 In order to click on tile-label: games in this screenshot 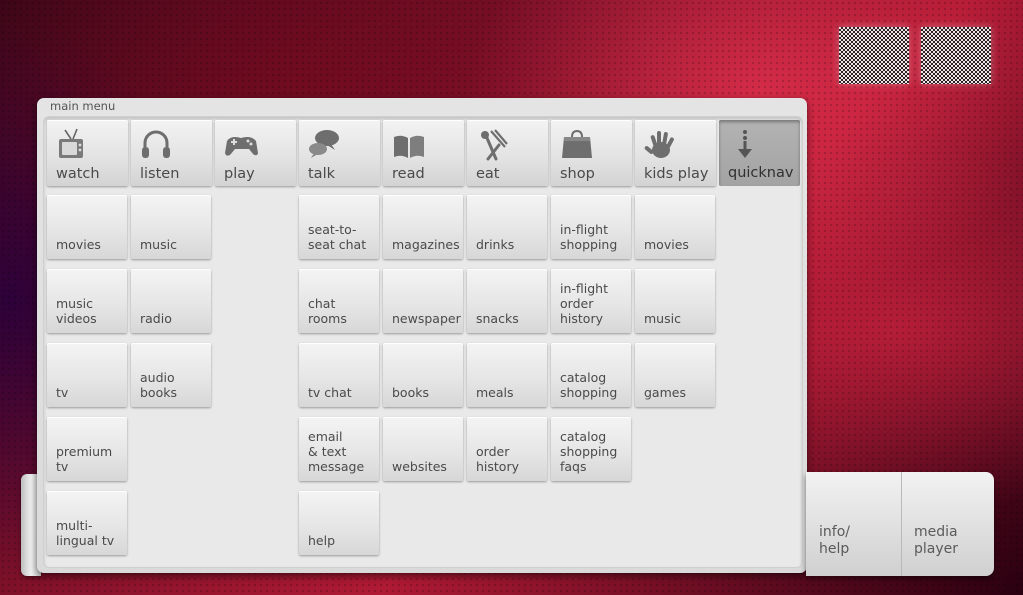, I will do `click(665, 392)`.